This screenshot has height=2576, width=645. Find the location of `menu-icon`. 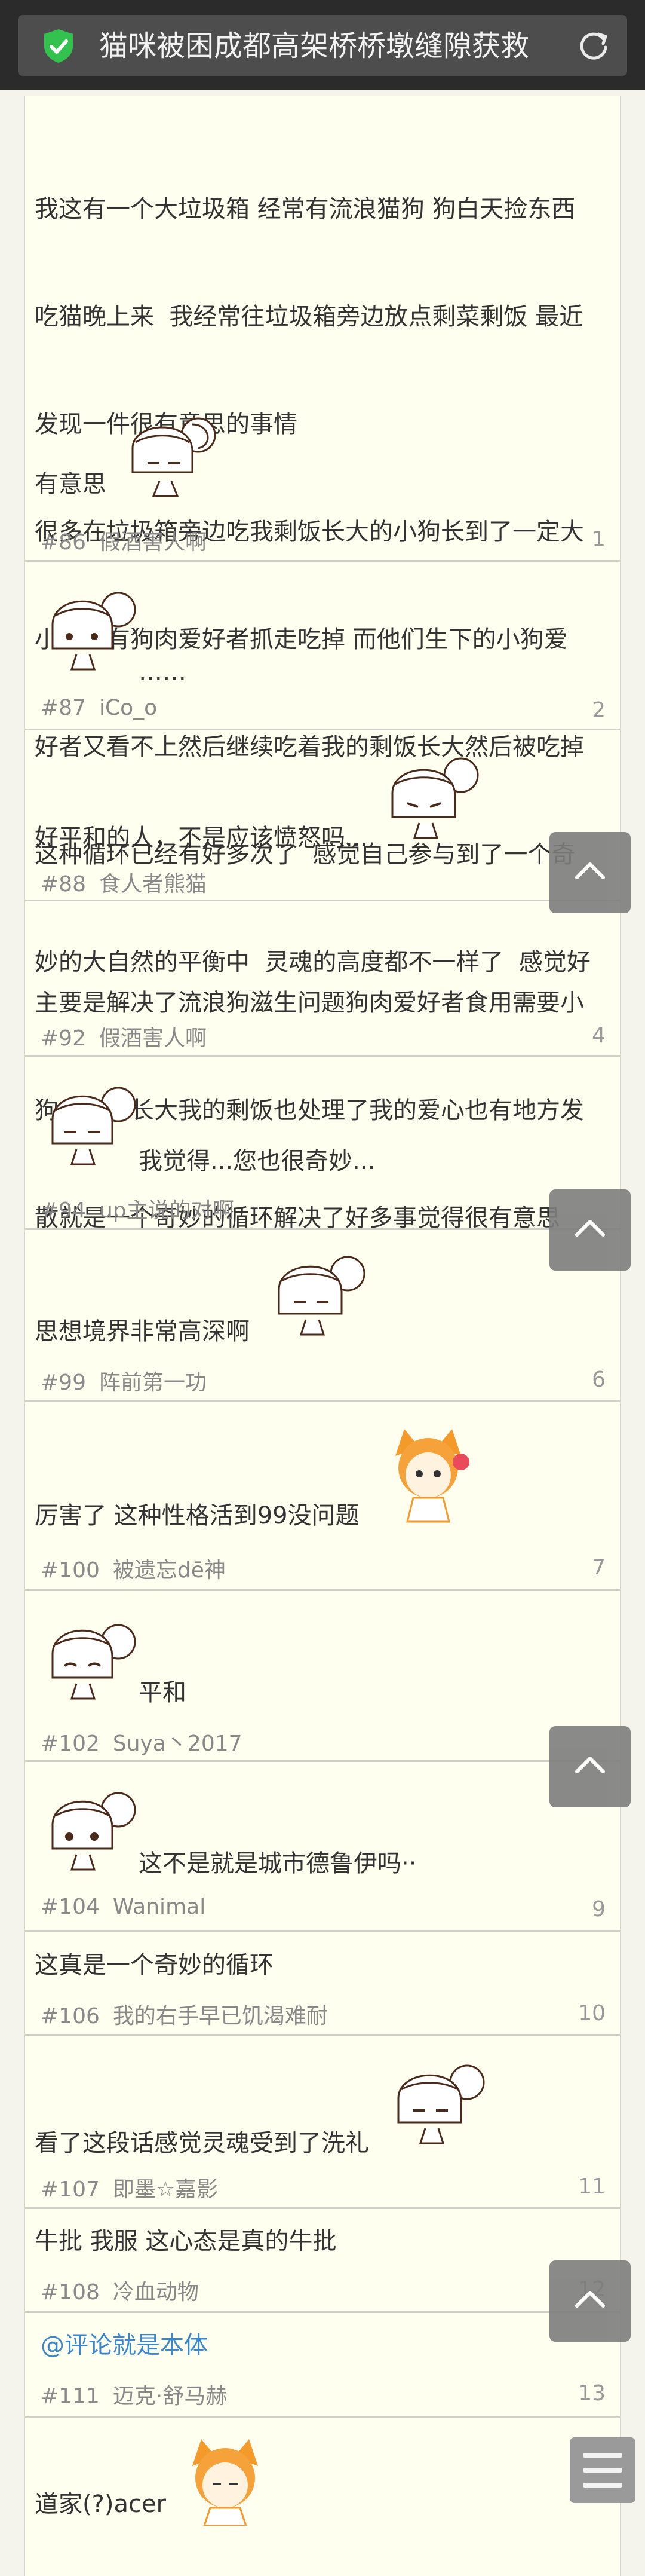

menu-icon is located at coordinates (602, 2455).